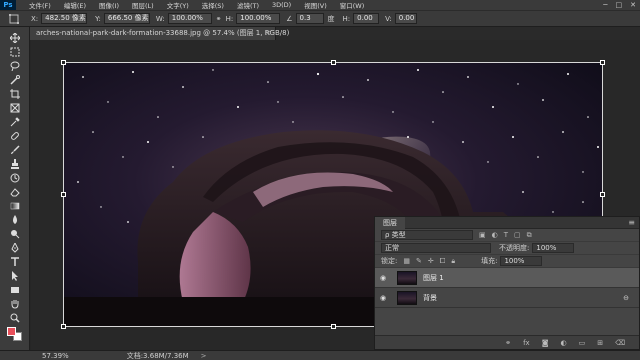 Image resolution: width=640 pixels, height=360 pixels. Describe the element at coordinates (157, 355) in the screenshot. I see `document-size: 文档:3.68M/7.36M` at that location.